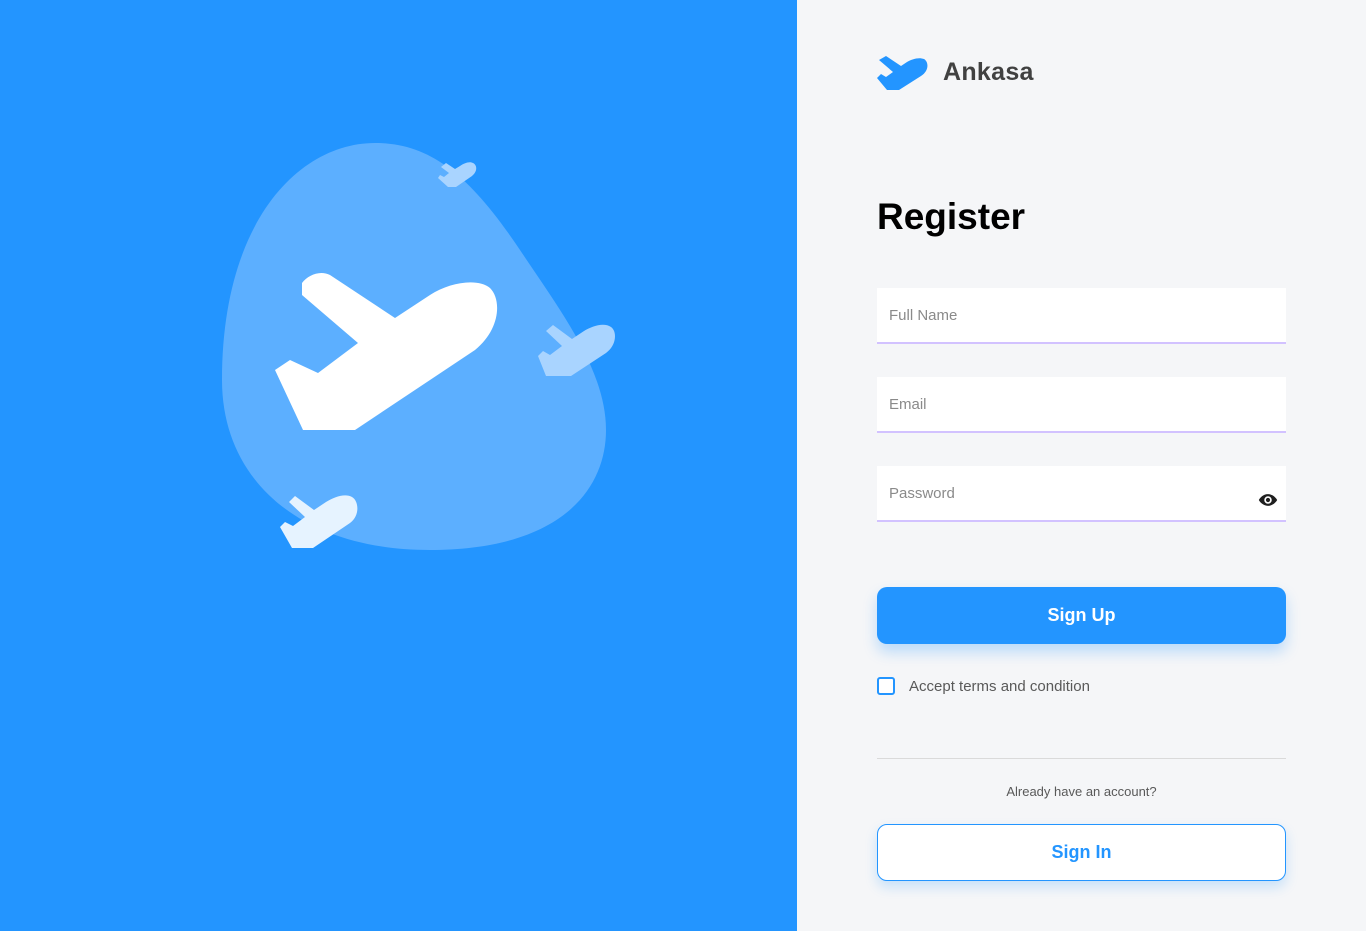 Image resolution: width=1366 pixels, height=931 pixels. Describe the element at coordinates (902, 73) in the screenshot. I see `plane-logo-icon` at that location.